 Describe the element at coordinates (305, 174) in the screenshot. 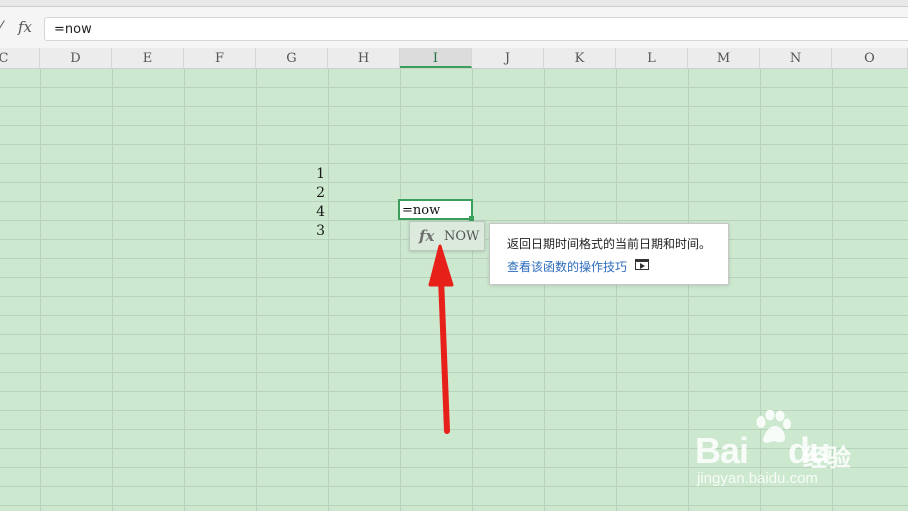

I see `cell-h-row-1: 1` at that location.